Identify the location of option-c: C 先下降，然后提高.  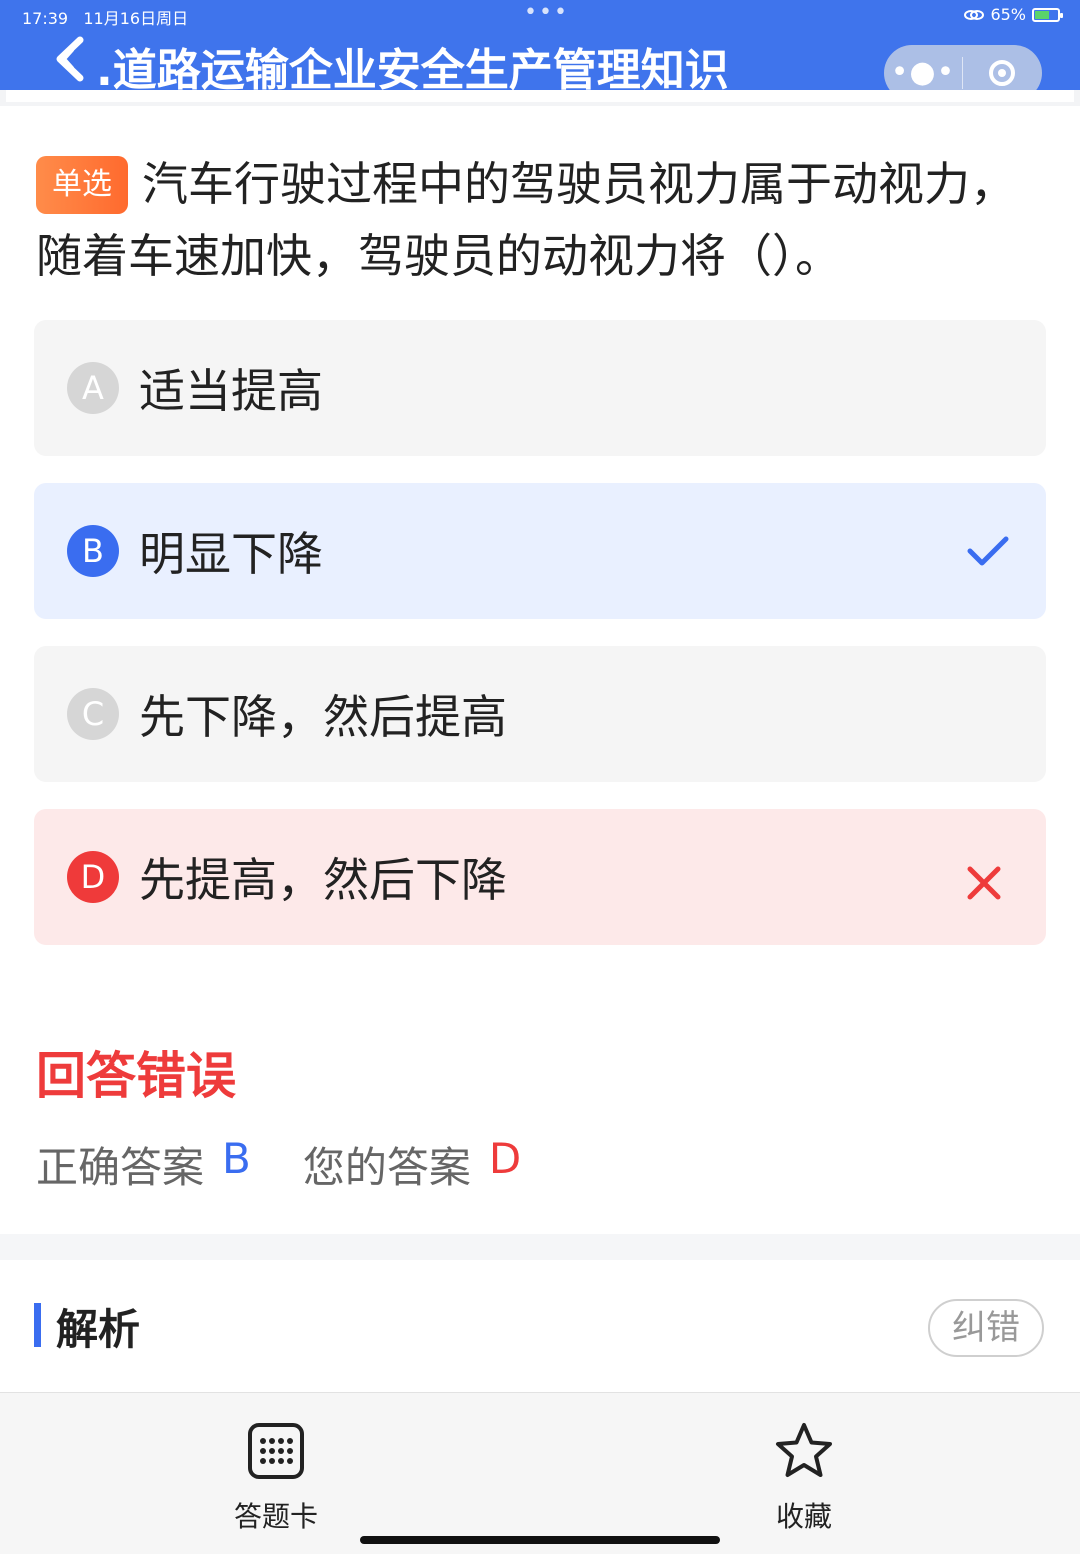
(540, 714).